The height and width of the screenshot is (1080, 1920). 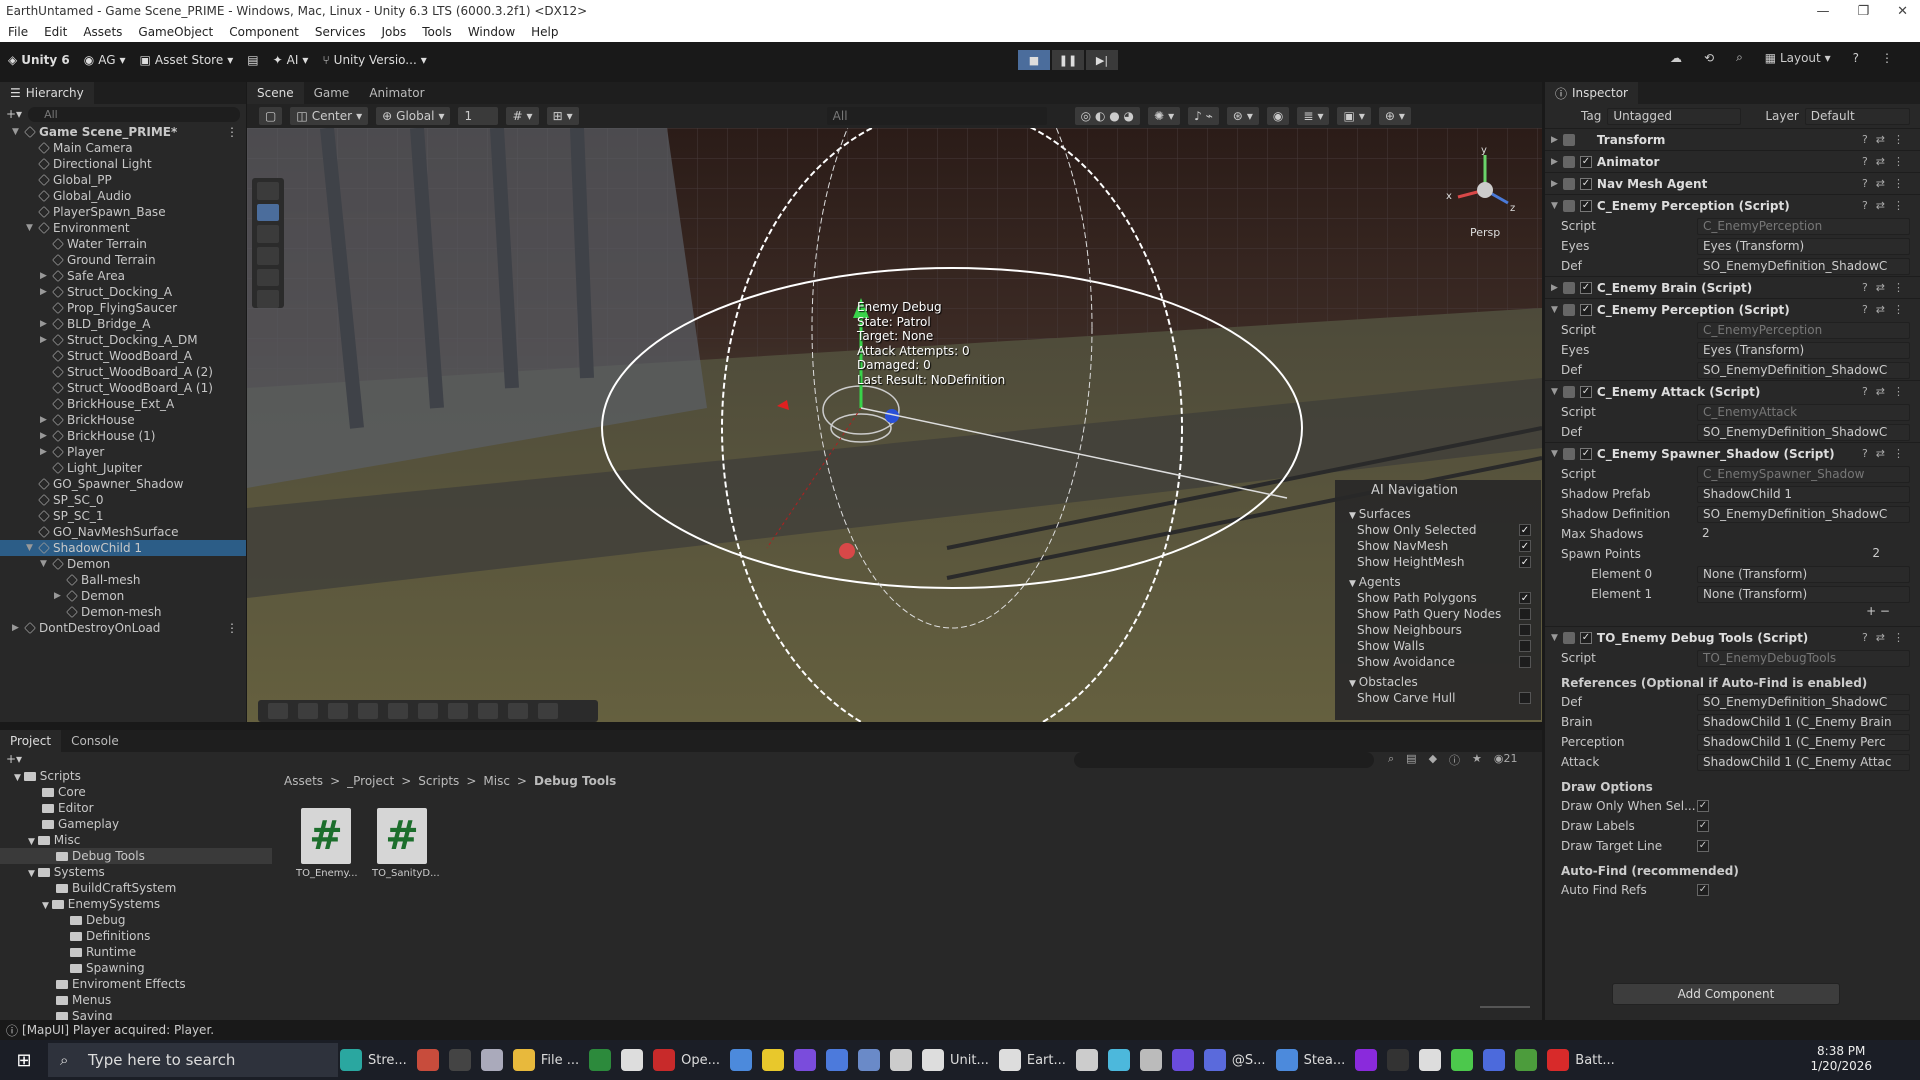 I want to click on pivot-dropdown: ◫ Center ▾, so click(x=329, y=116).